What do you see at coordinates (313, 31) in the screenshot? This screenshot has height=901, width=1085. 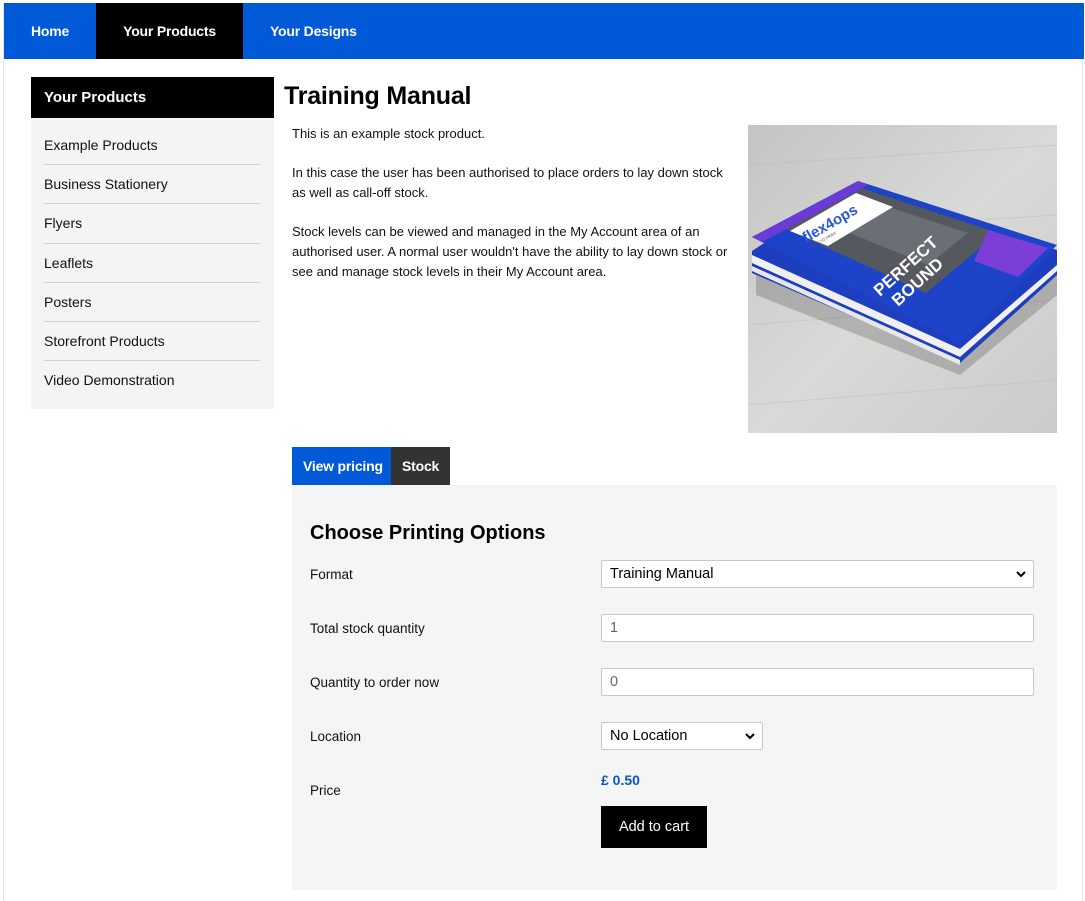 I see `nav-your-designs: Your Designs` at bounding box center [313, 31].